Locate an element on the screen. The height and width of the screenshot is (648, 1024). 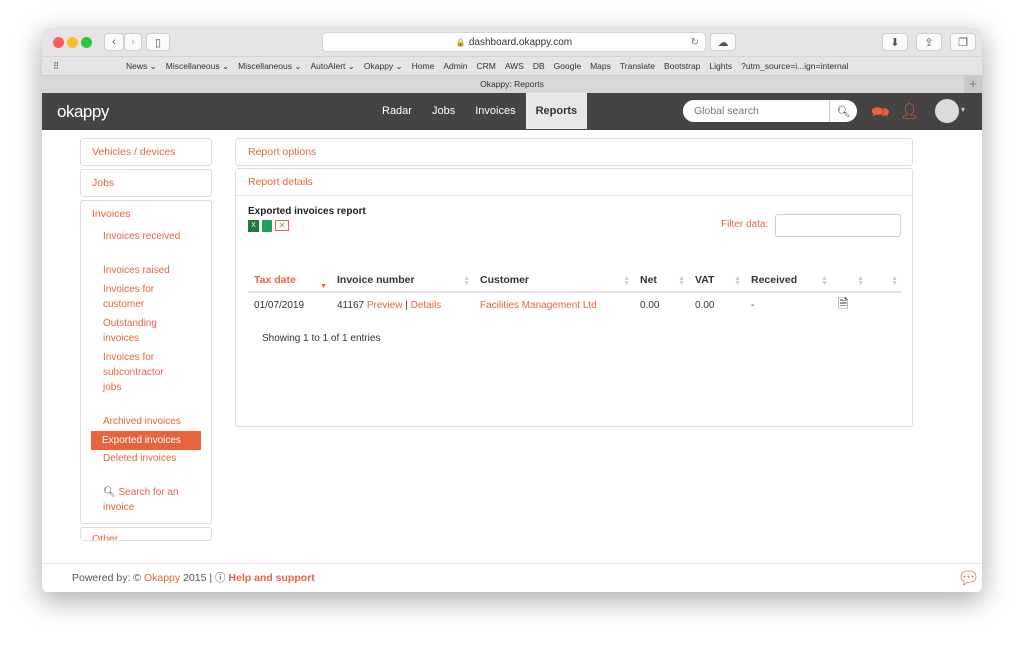
chat-icon: 🗪 is located at coordinates (880, 114).